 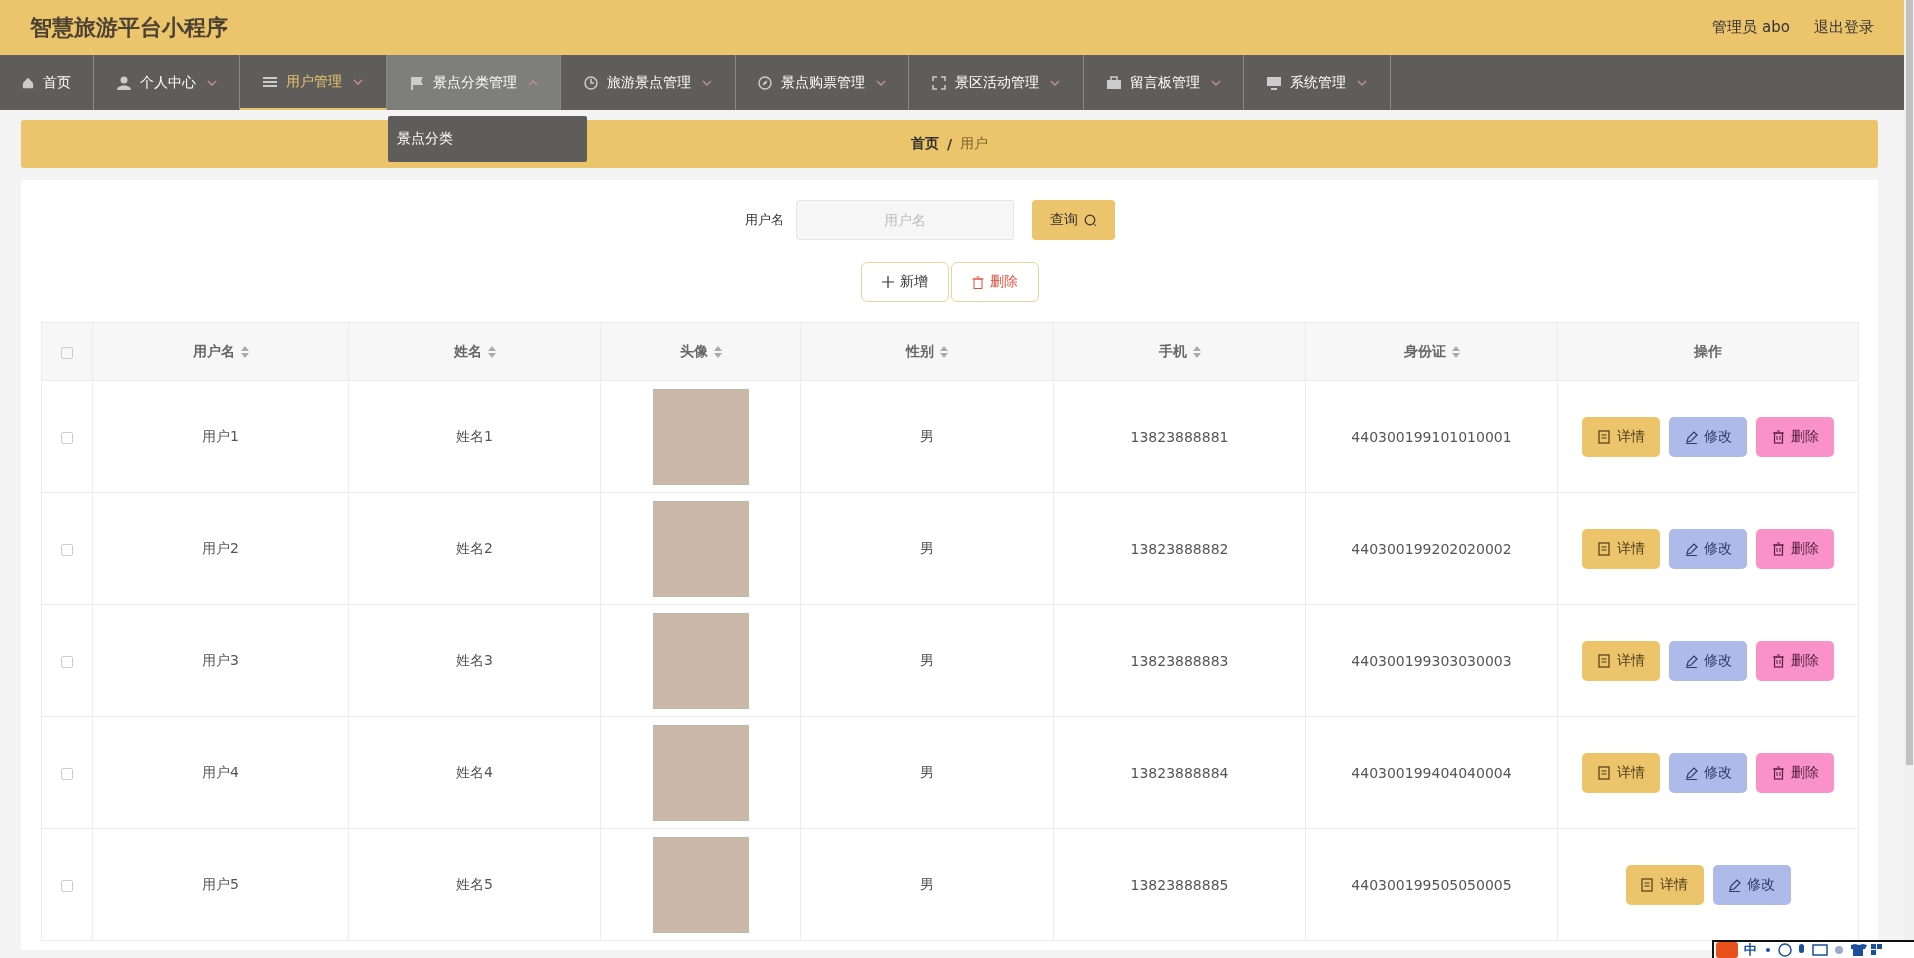 I want to click on table-cell: 用户2, so click(x=220, y=548).